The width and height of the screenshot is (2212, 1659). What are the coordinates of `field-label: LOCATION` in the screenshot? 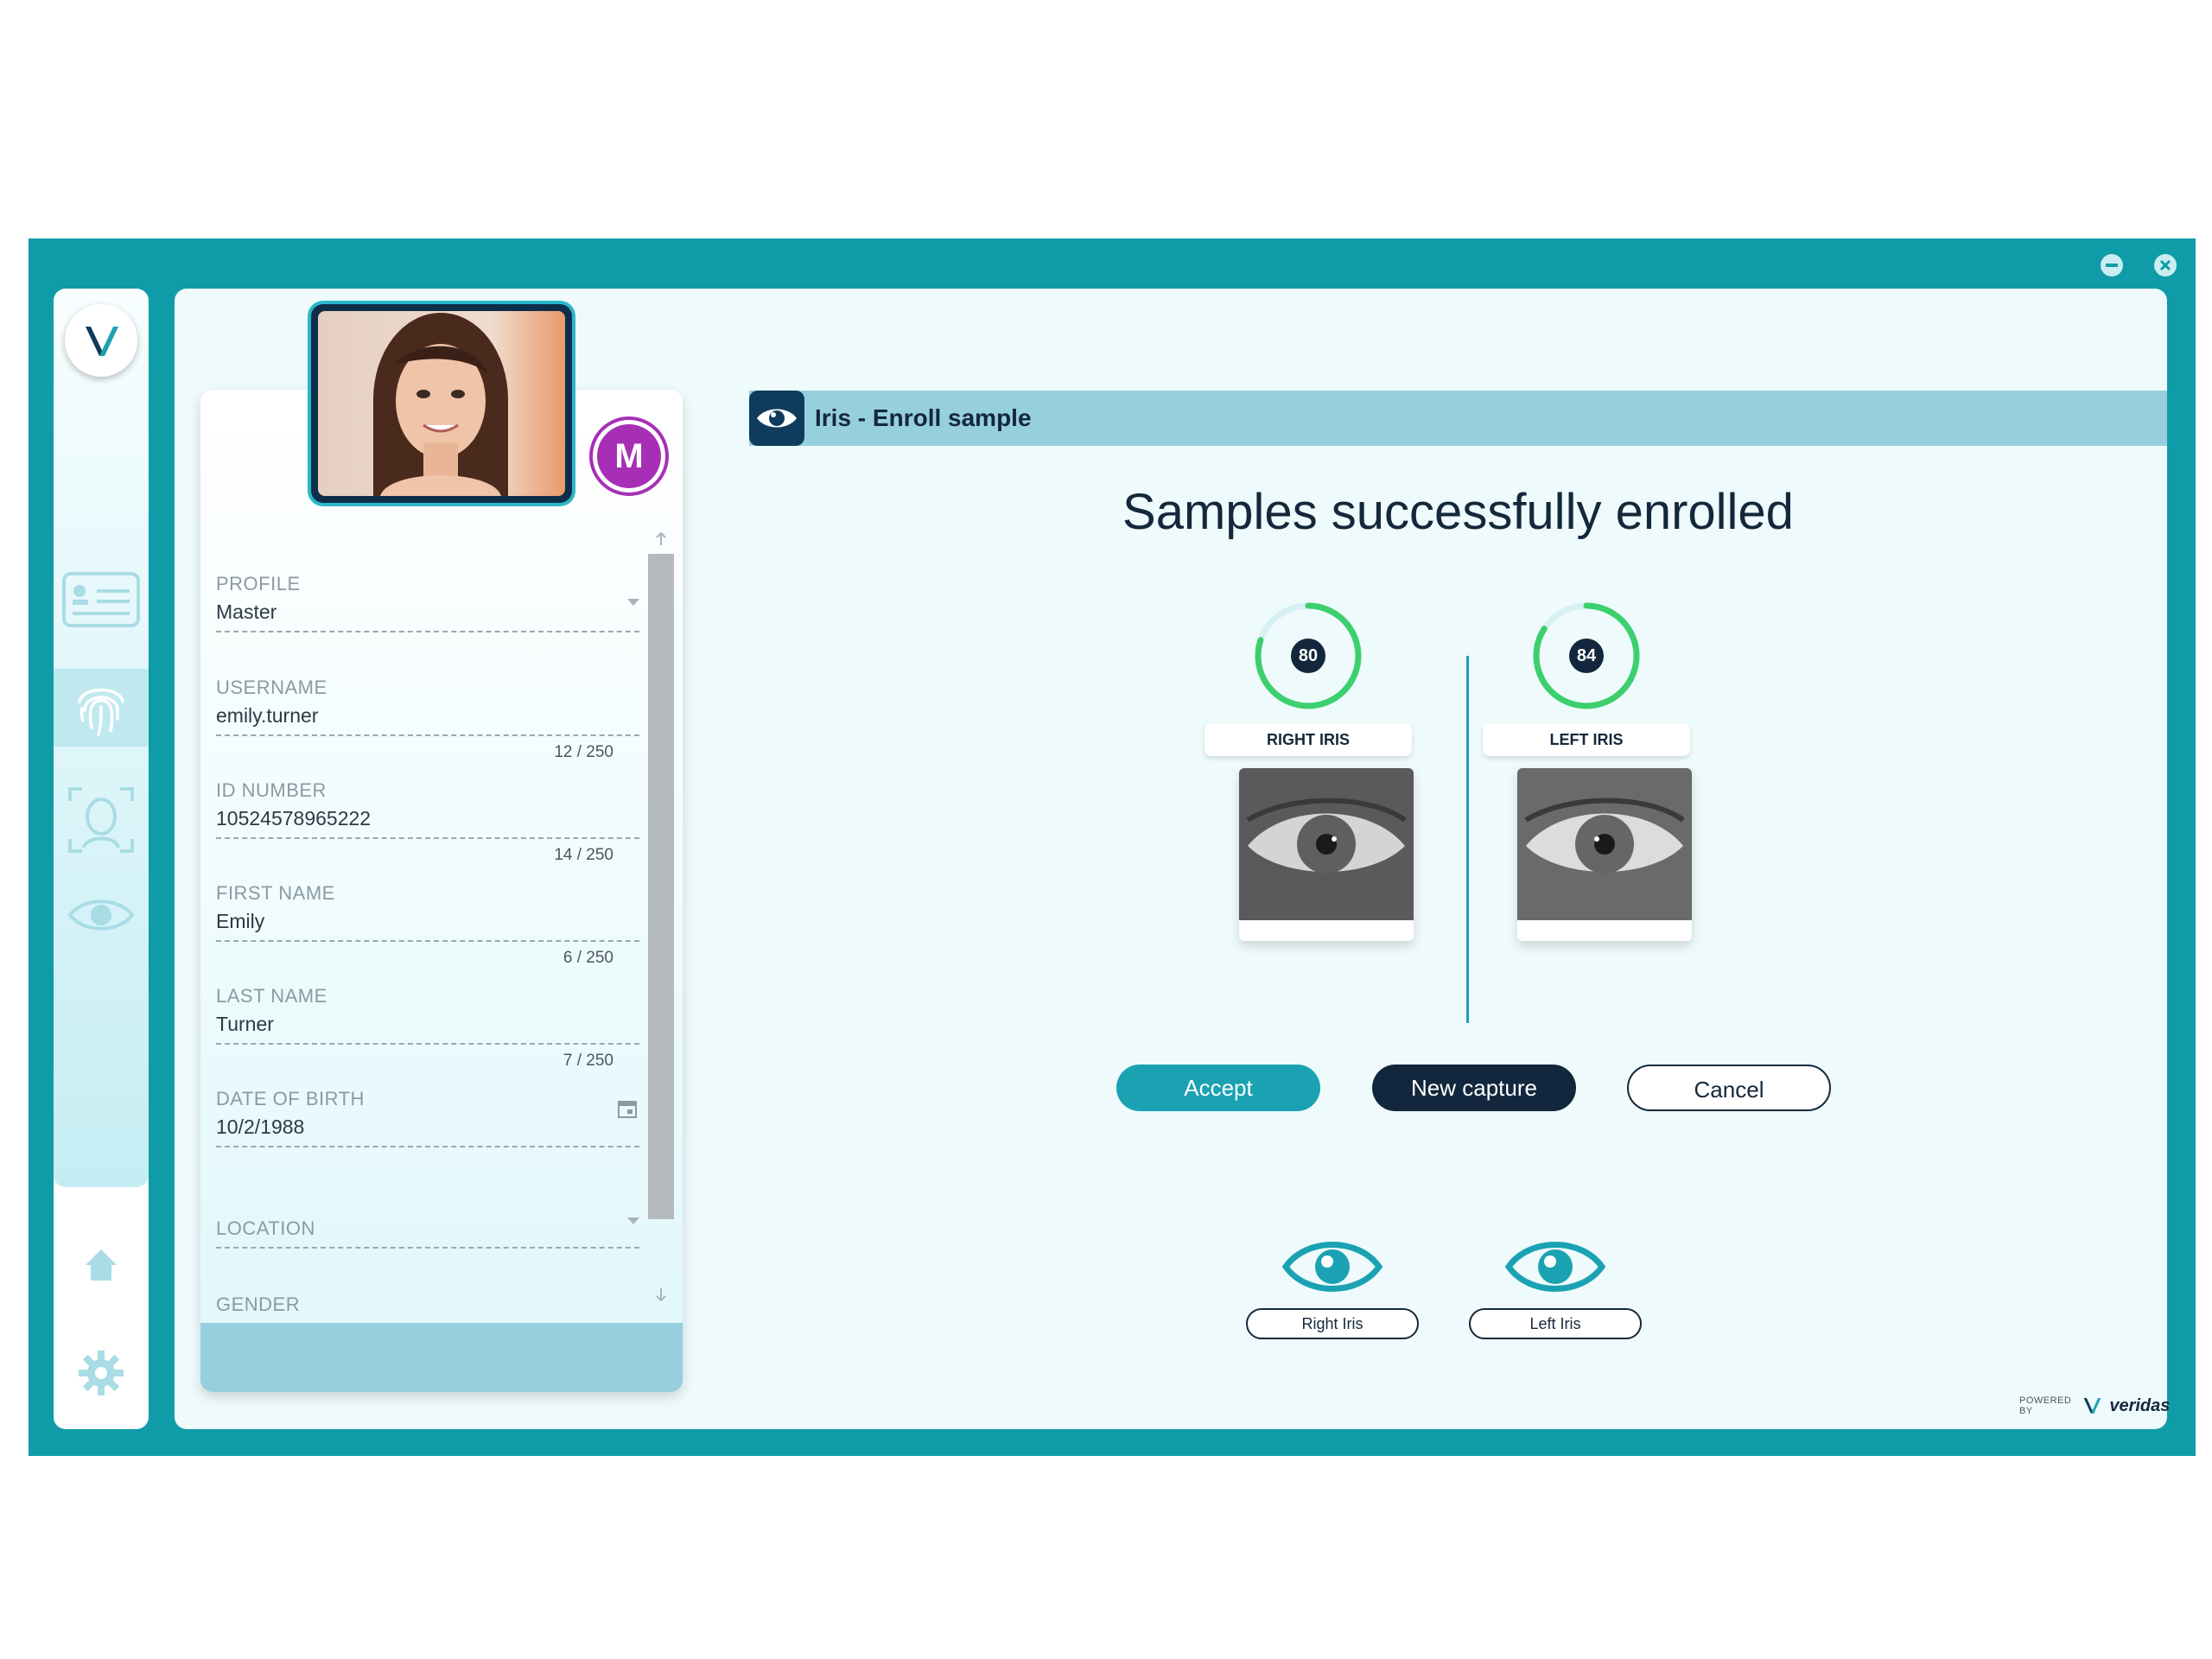 It's located at (265, 1228).